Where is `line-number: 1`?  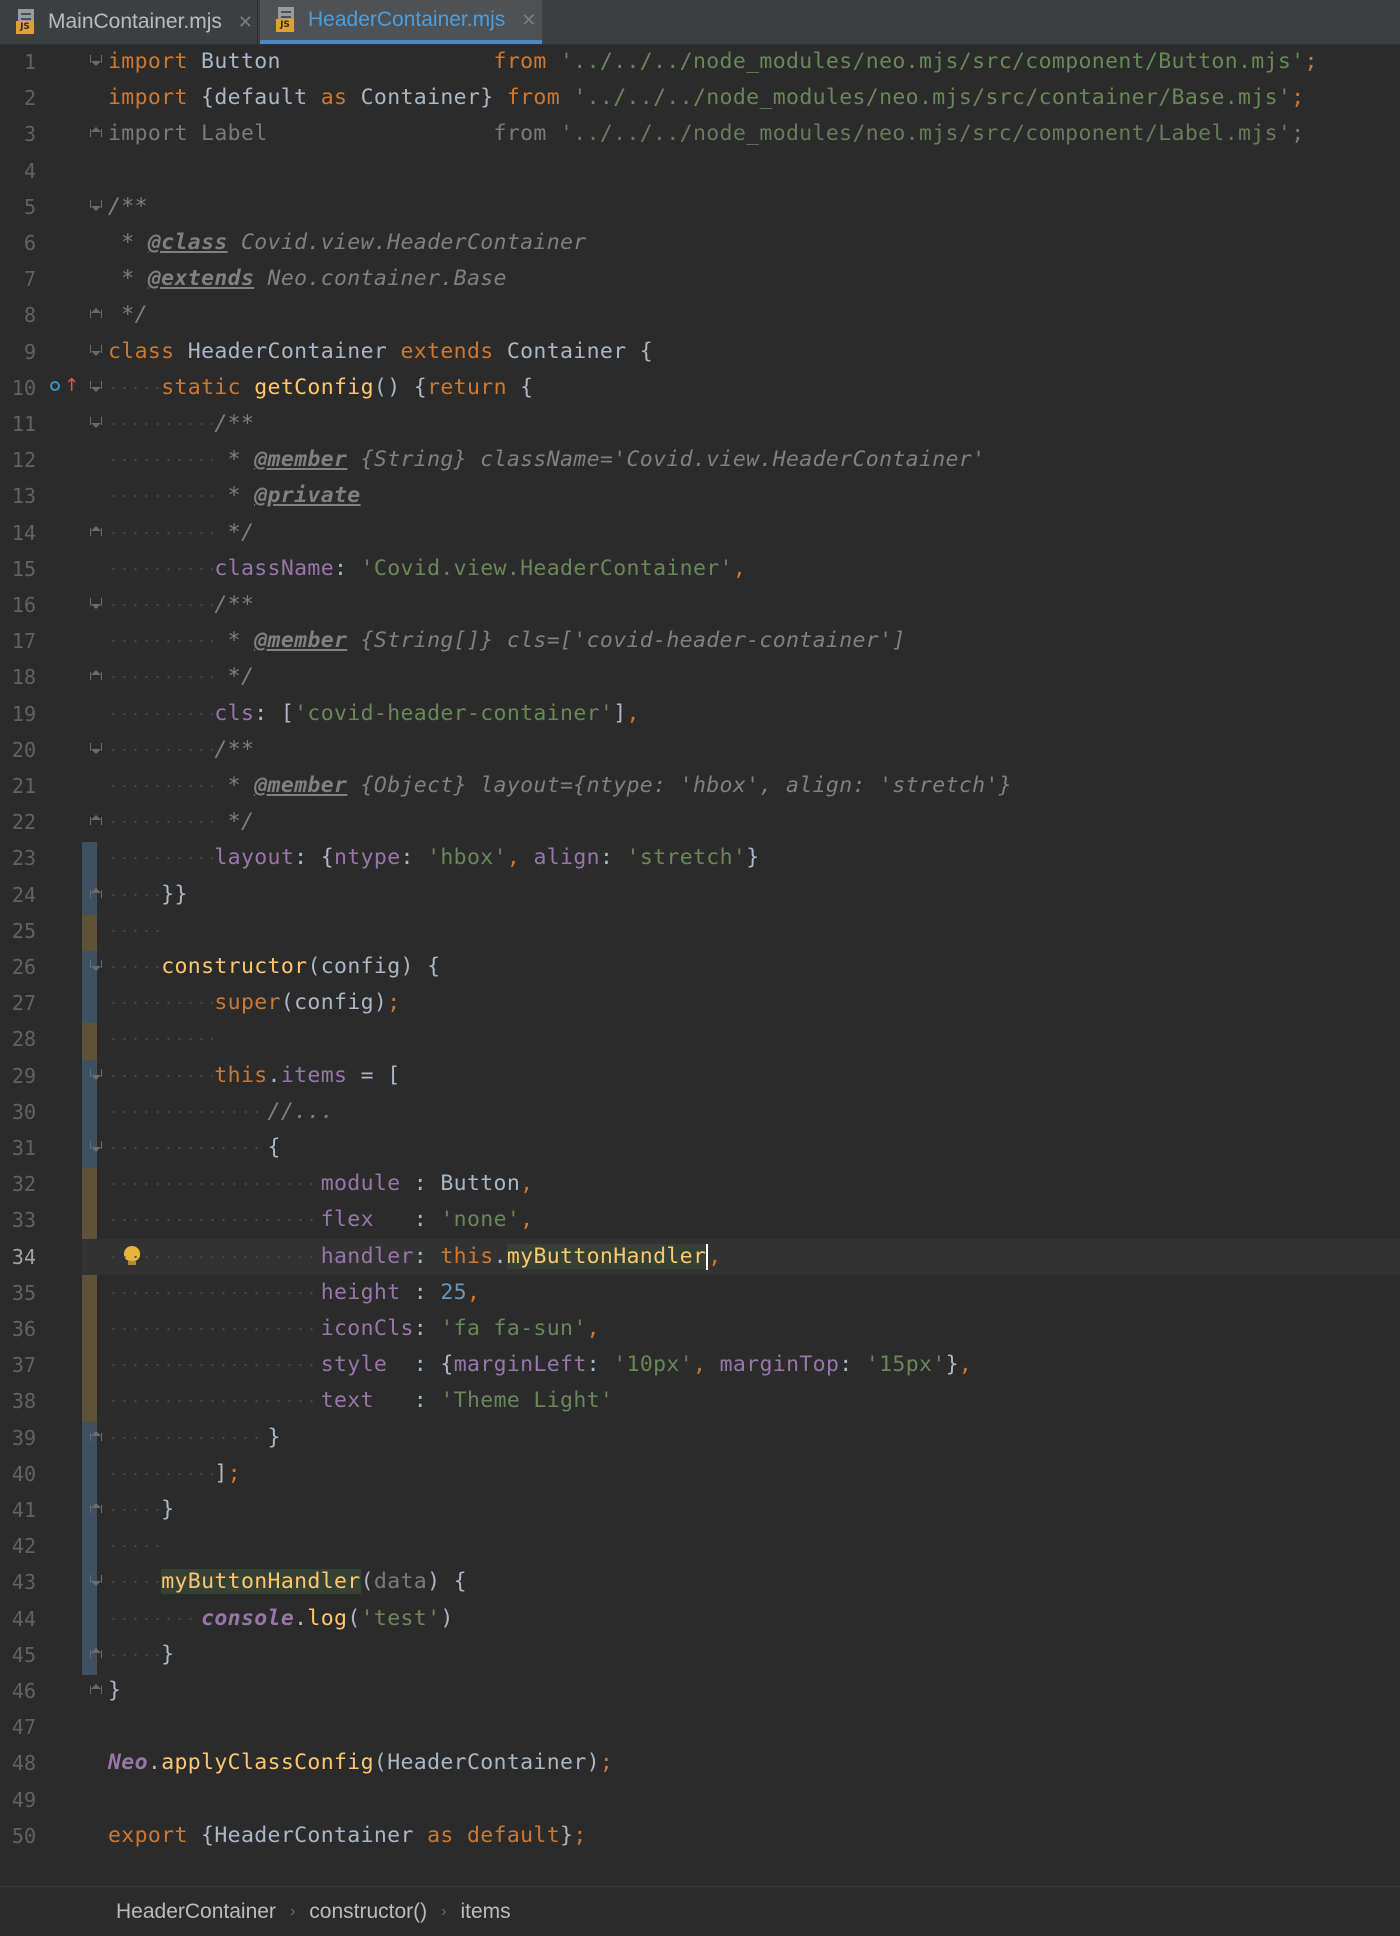 line-number: 1 is located at coordinates (29, 62).